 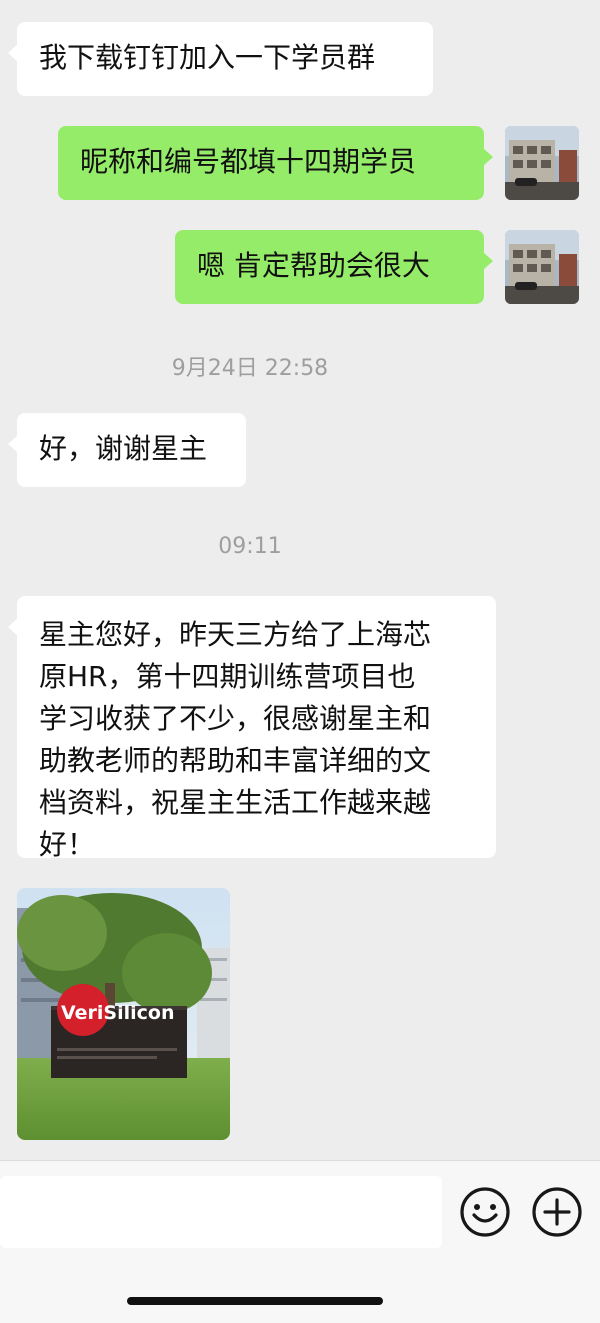 I want to click on photo-verisilicon-sign: VeriSilicon, so click(x=123, y=1014).